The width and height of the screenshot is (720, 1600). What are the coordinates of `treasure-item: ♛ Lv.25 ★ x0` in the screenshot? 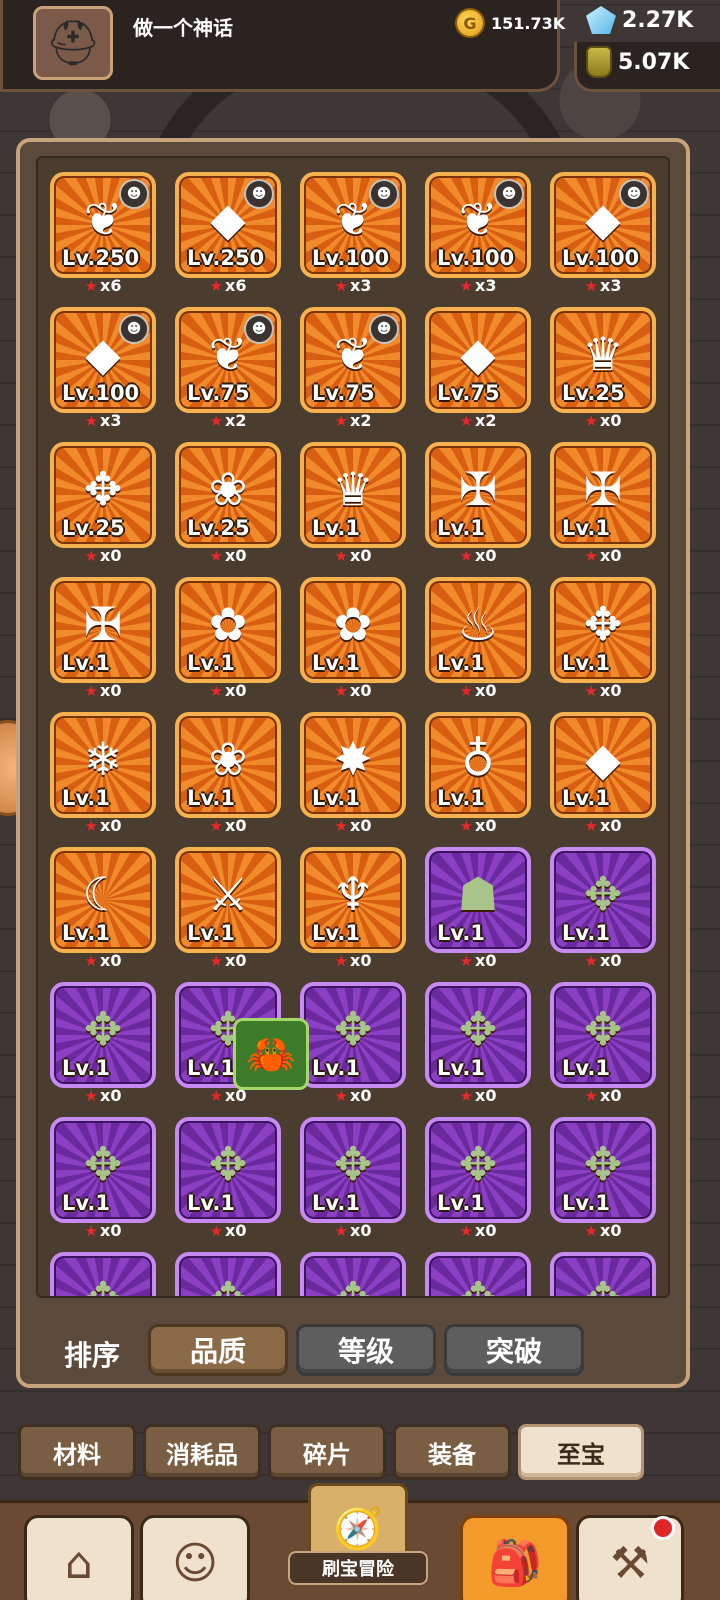 It's located at (603, 368).